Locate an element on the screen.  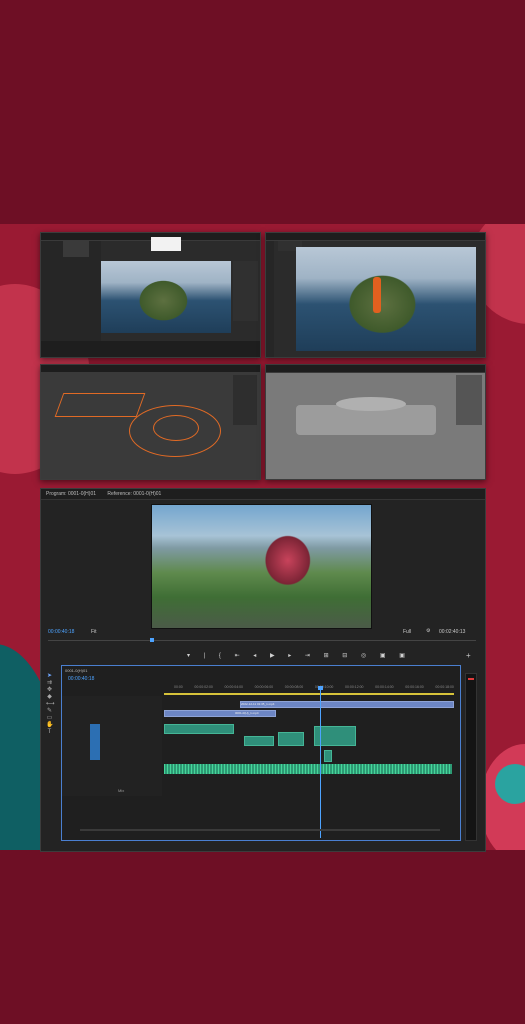
audio-meter is located at coordinates (471, 757).